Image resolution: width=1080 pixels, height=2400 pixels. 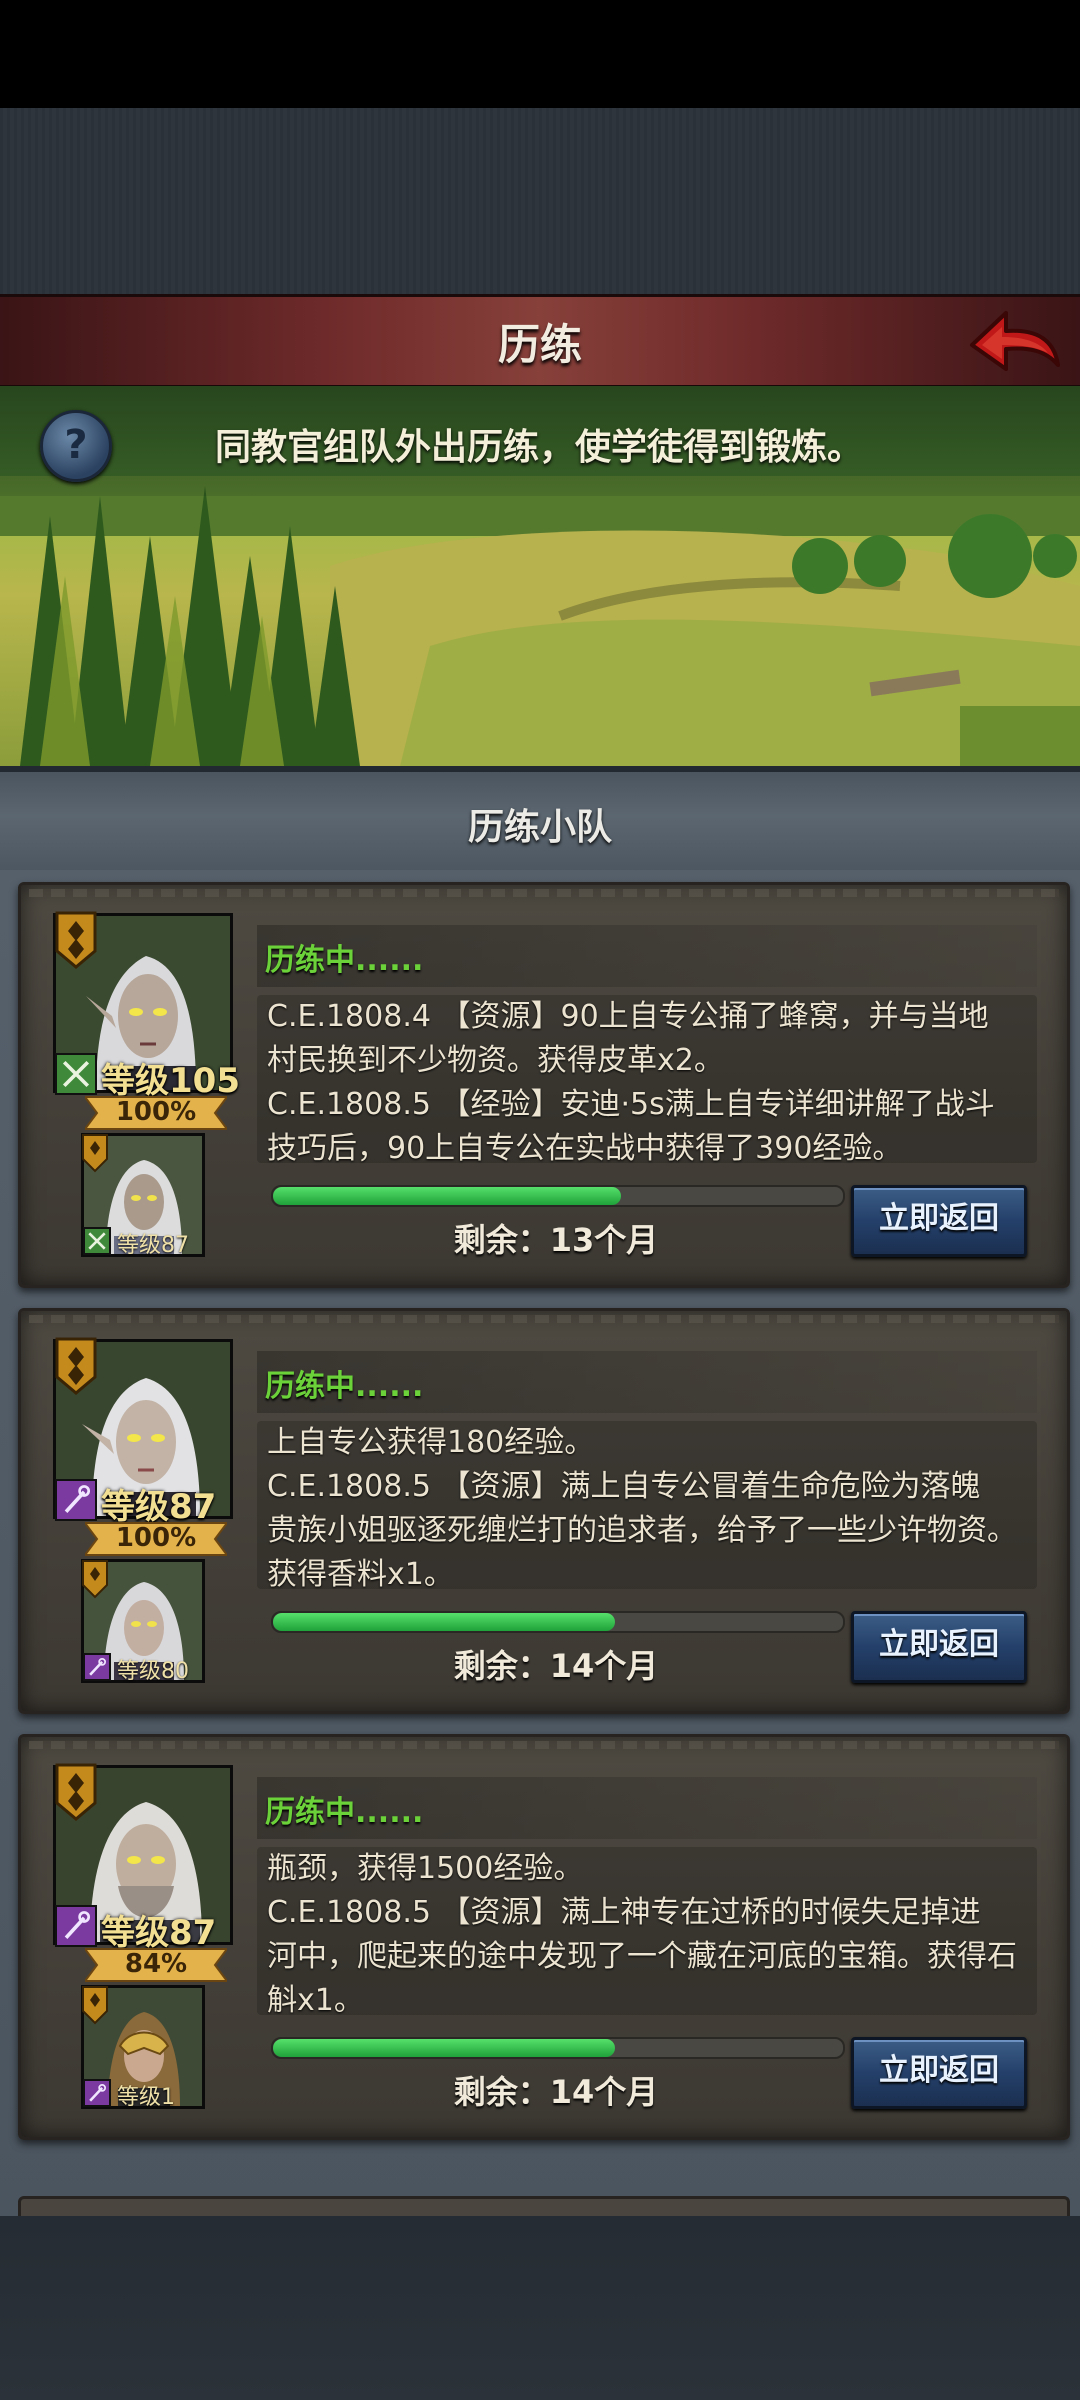 What do you see at coordinates (76, 446) in the screenshot?
I see `question-mark-icon: ?` at bounding box center [76, 446].